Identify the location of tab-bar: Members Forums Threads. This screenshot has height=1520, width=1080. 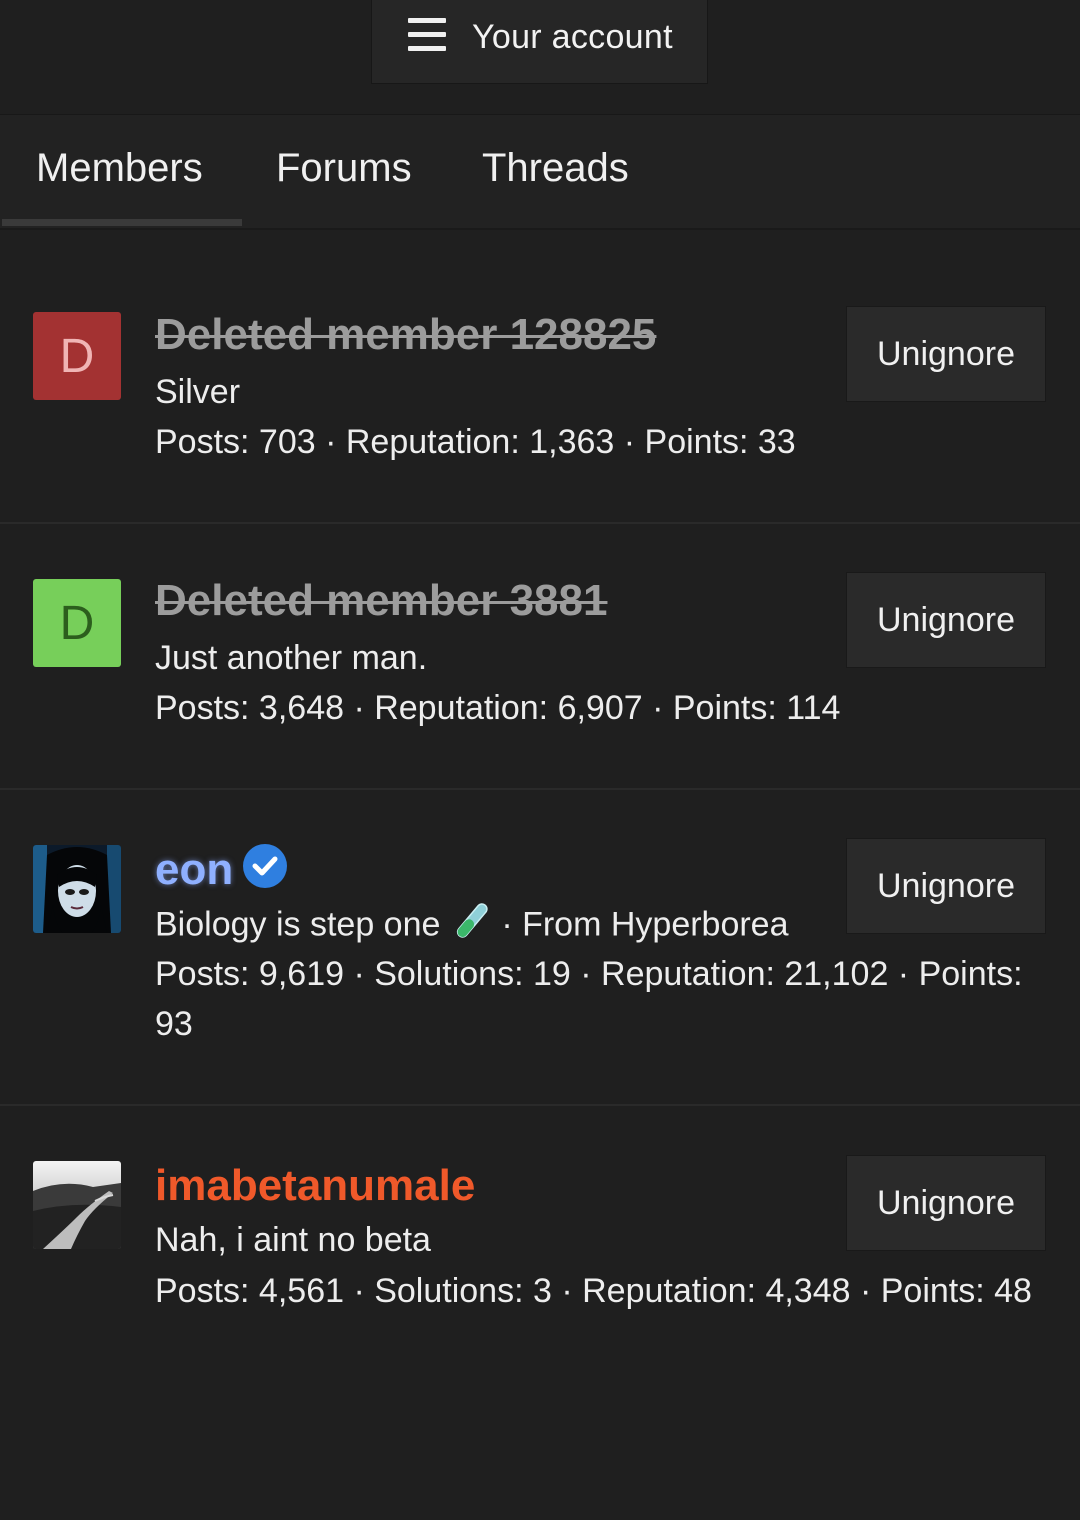
(540, 172).